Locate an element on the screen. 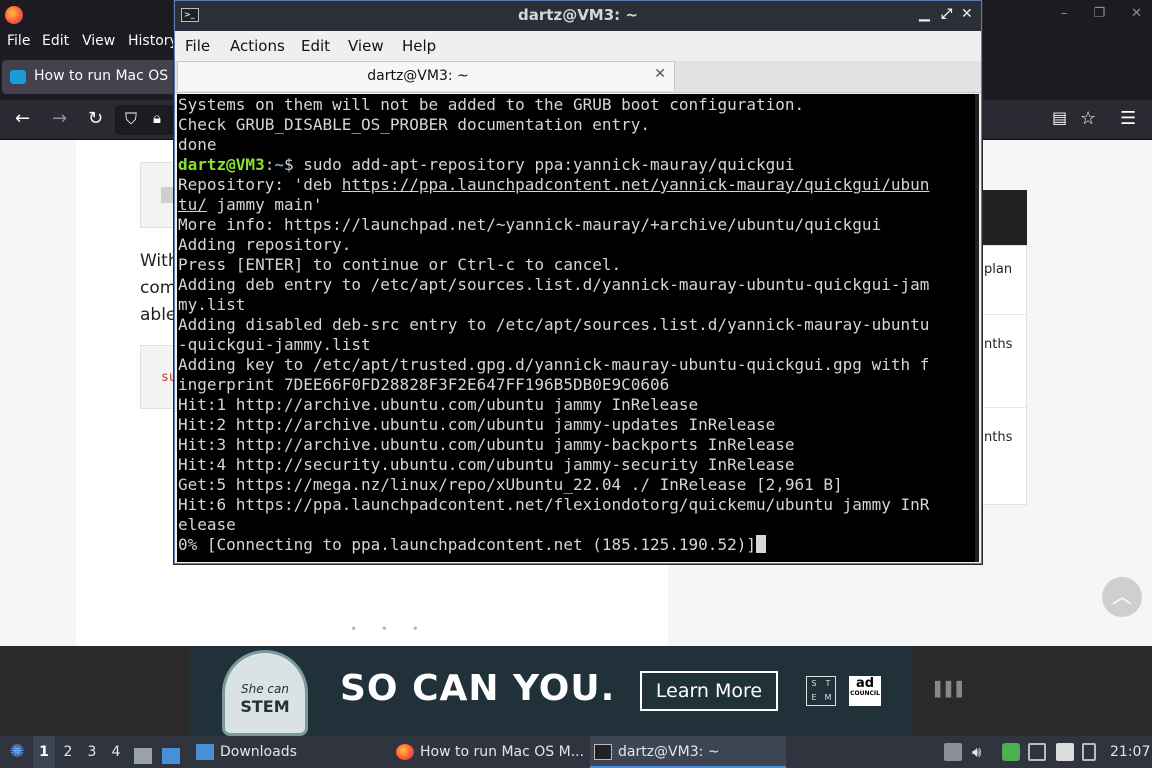 The height and width of the screenshot is (768, 1152). terminal-tabbar: dartz@VM3: ~ ✕ is located at coordinates (578, 77).